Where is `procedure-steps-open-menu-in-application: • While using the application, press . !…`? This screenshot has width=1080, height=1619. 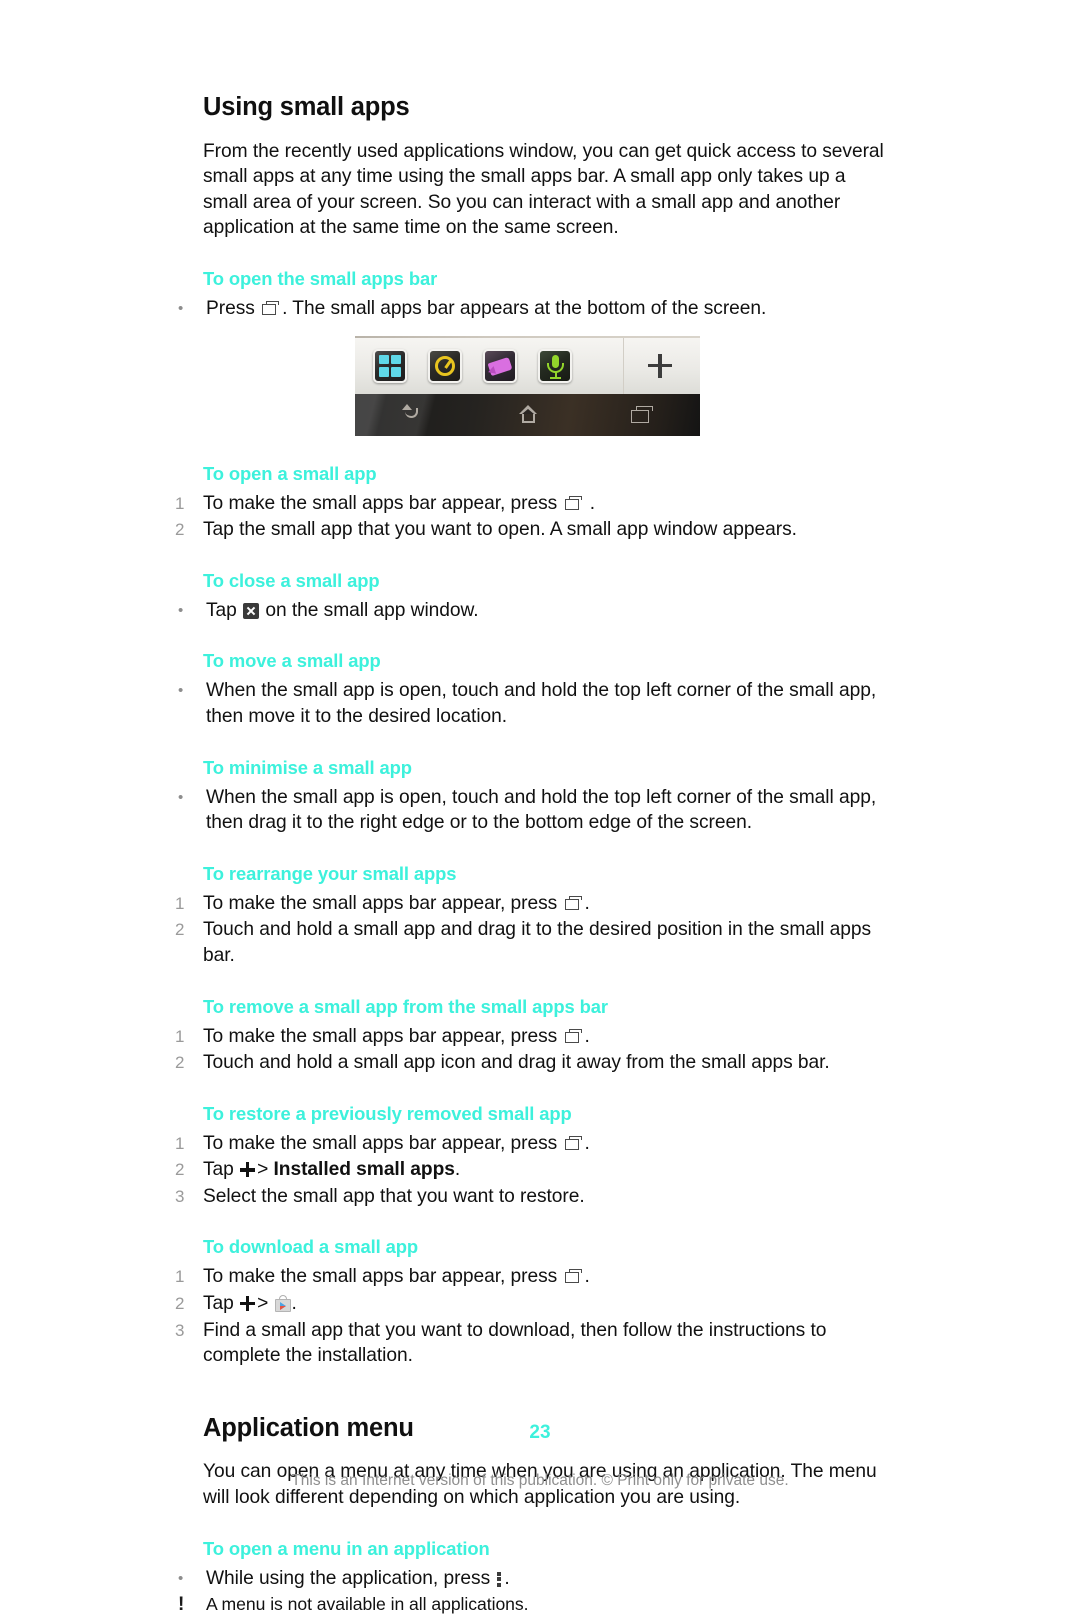 procedure-steps-open-menu-in-application: • While using the application, press . !… is located at coordinates (535, 1592).